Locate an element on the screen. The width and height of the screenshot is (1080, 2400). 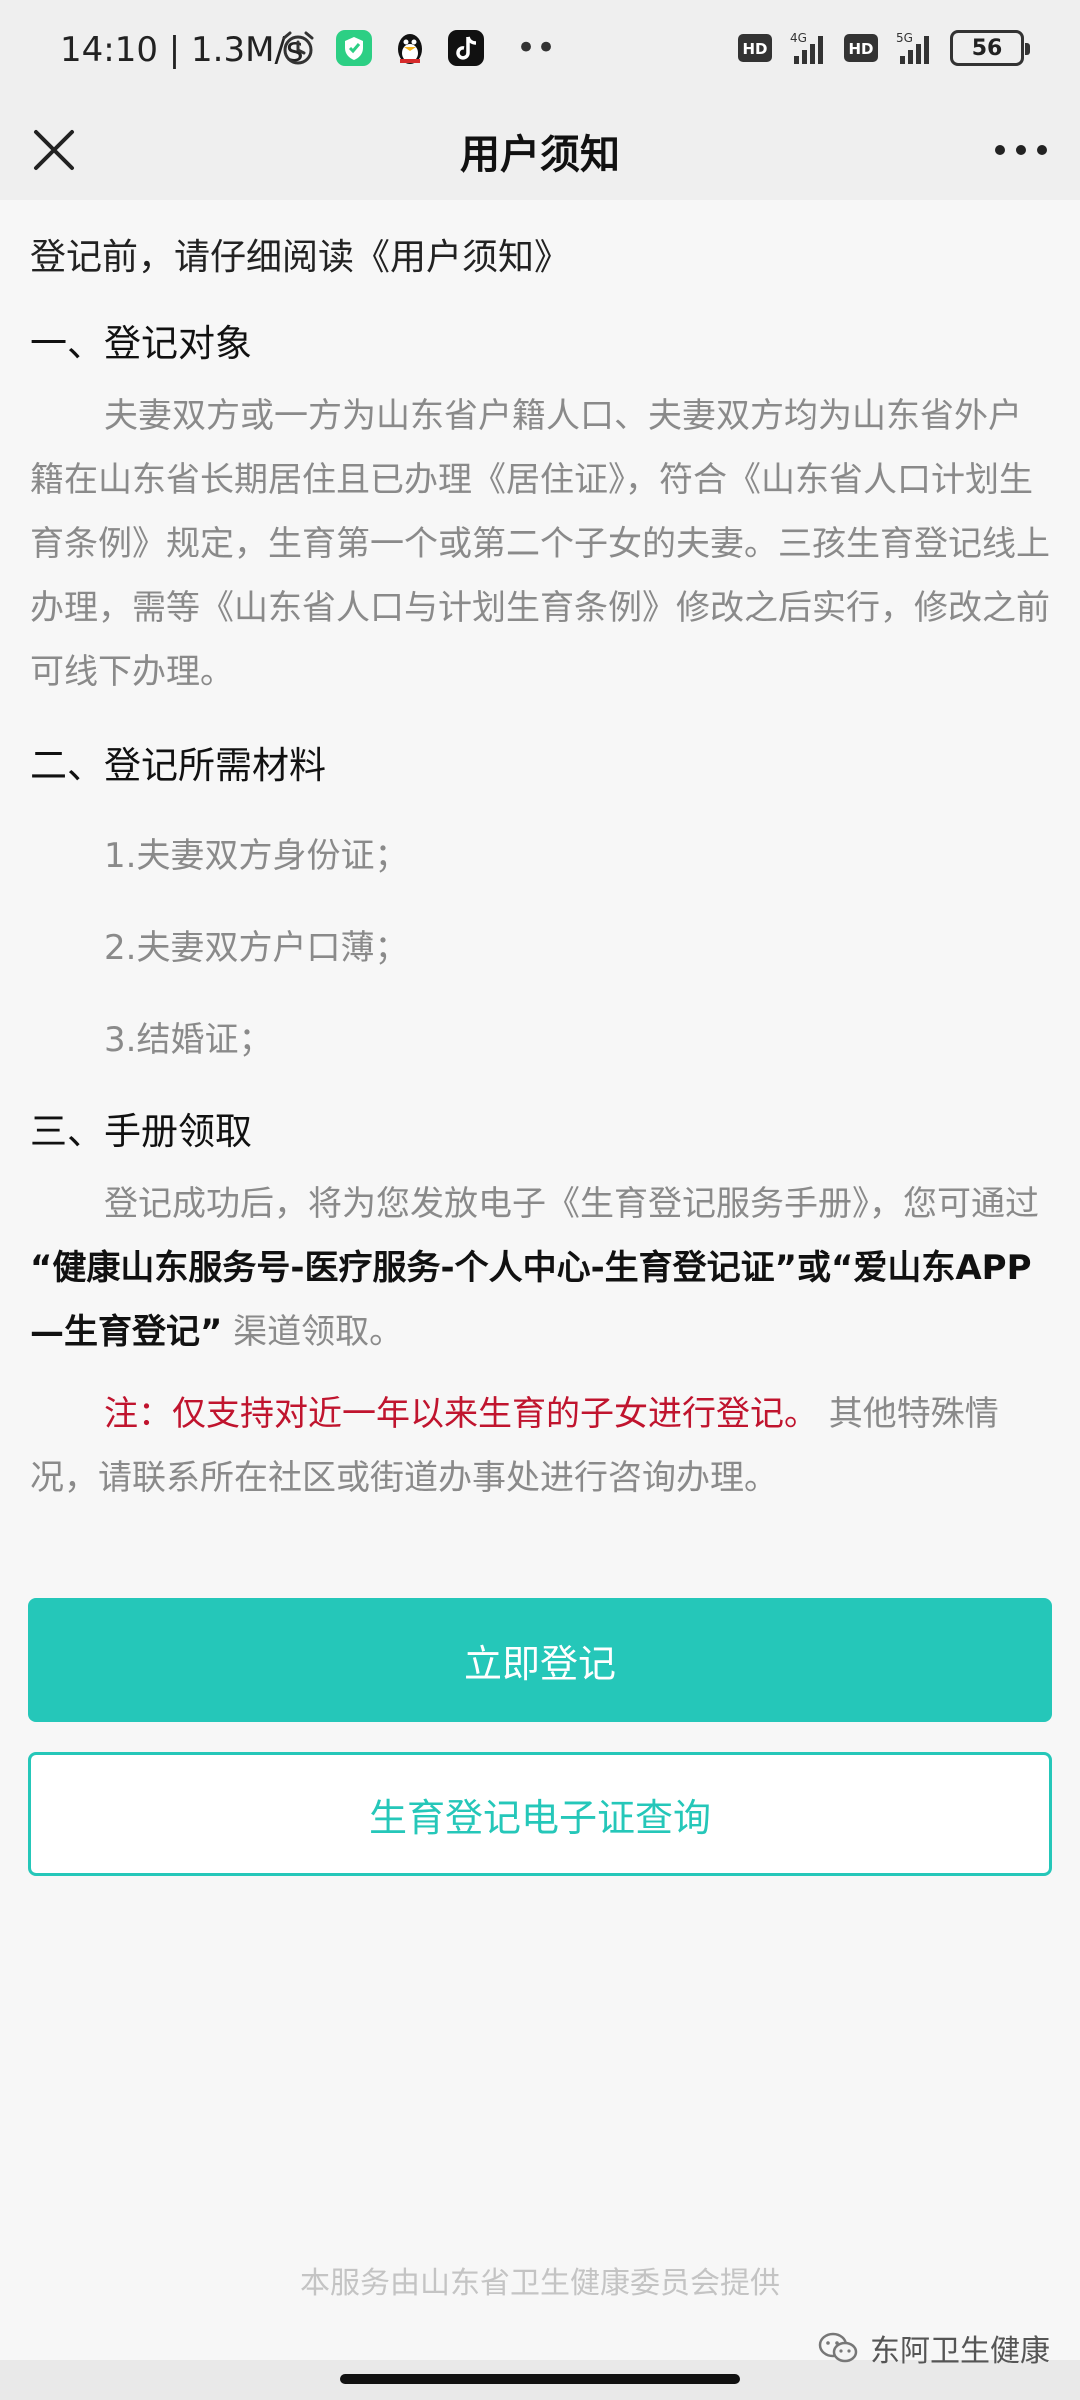
register-now-button: 立即登记 is located at coordinates (540, 1660).